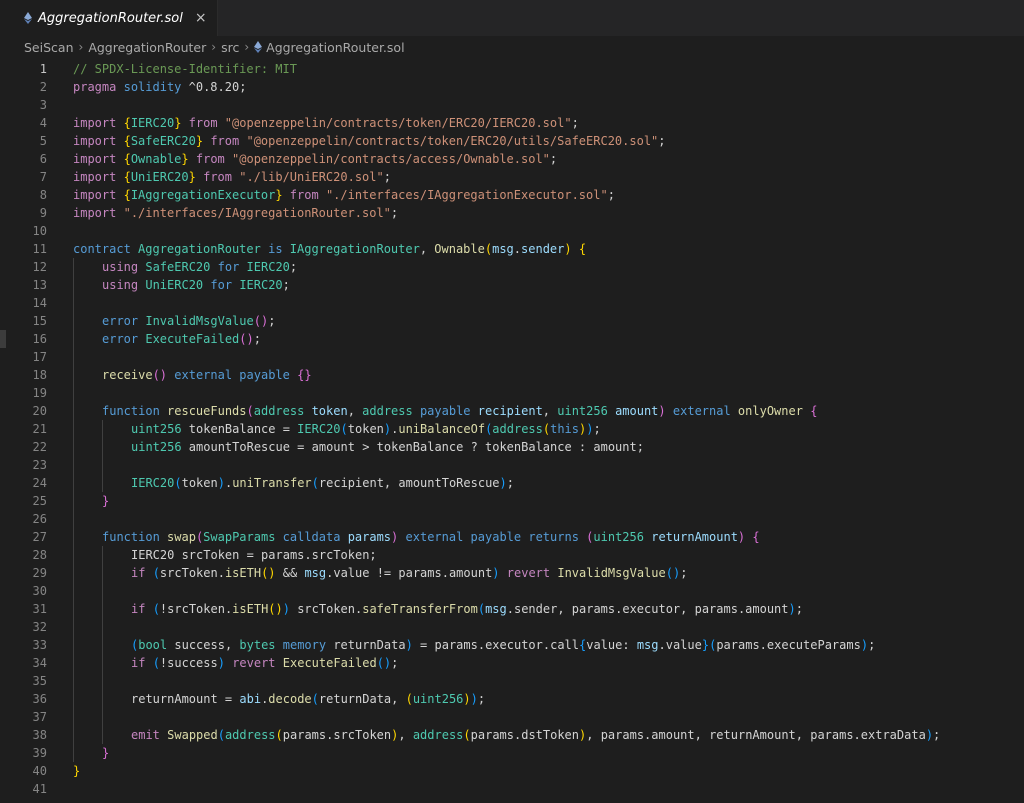 This screenshot has width=1024, height=803. I want to click on breadcrumb-item-folder: AggregationRouter, so click(147, 47).